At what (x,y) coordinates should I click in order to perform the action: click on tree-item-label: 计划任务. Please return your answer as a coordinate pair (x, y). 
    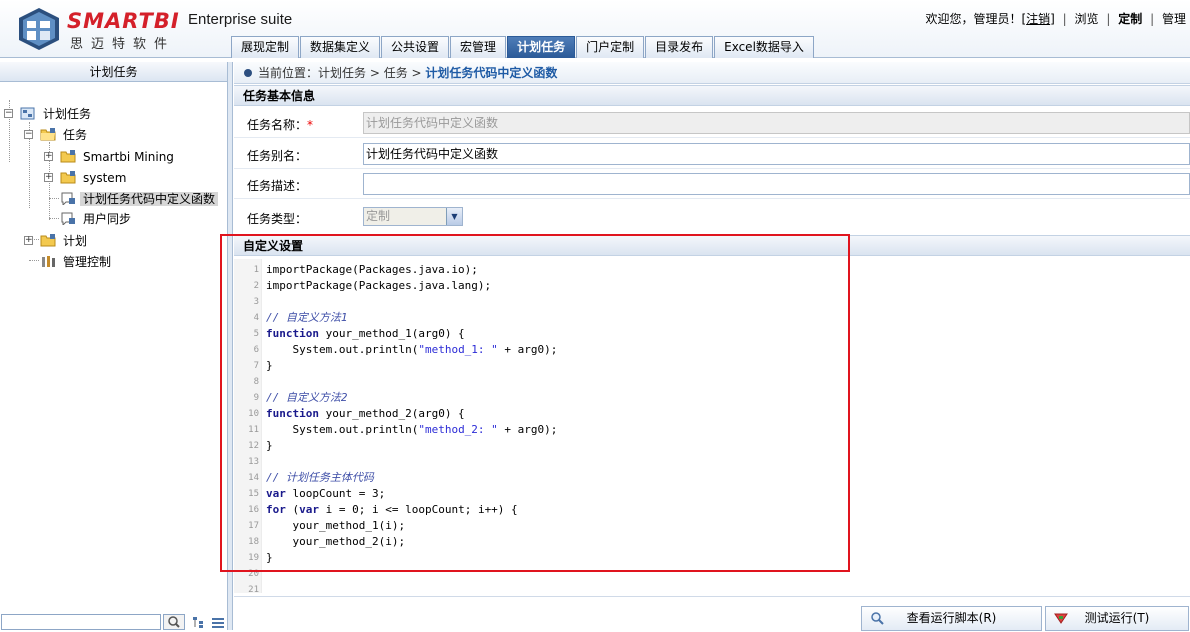
    Looking at the image, I should click on (67, 114).